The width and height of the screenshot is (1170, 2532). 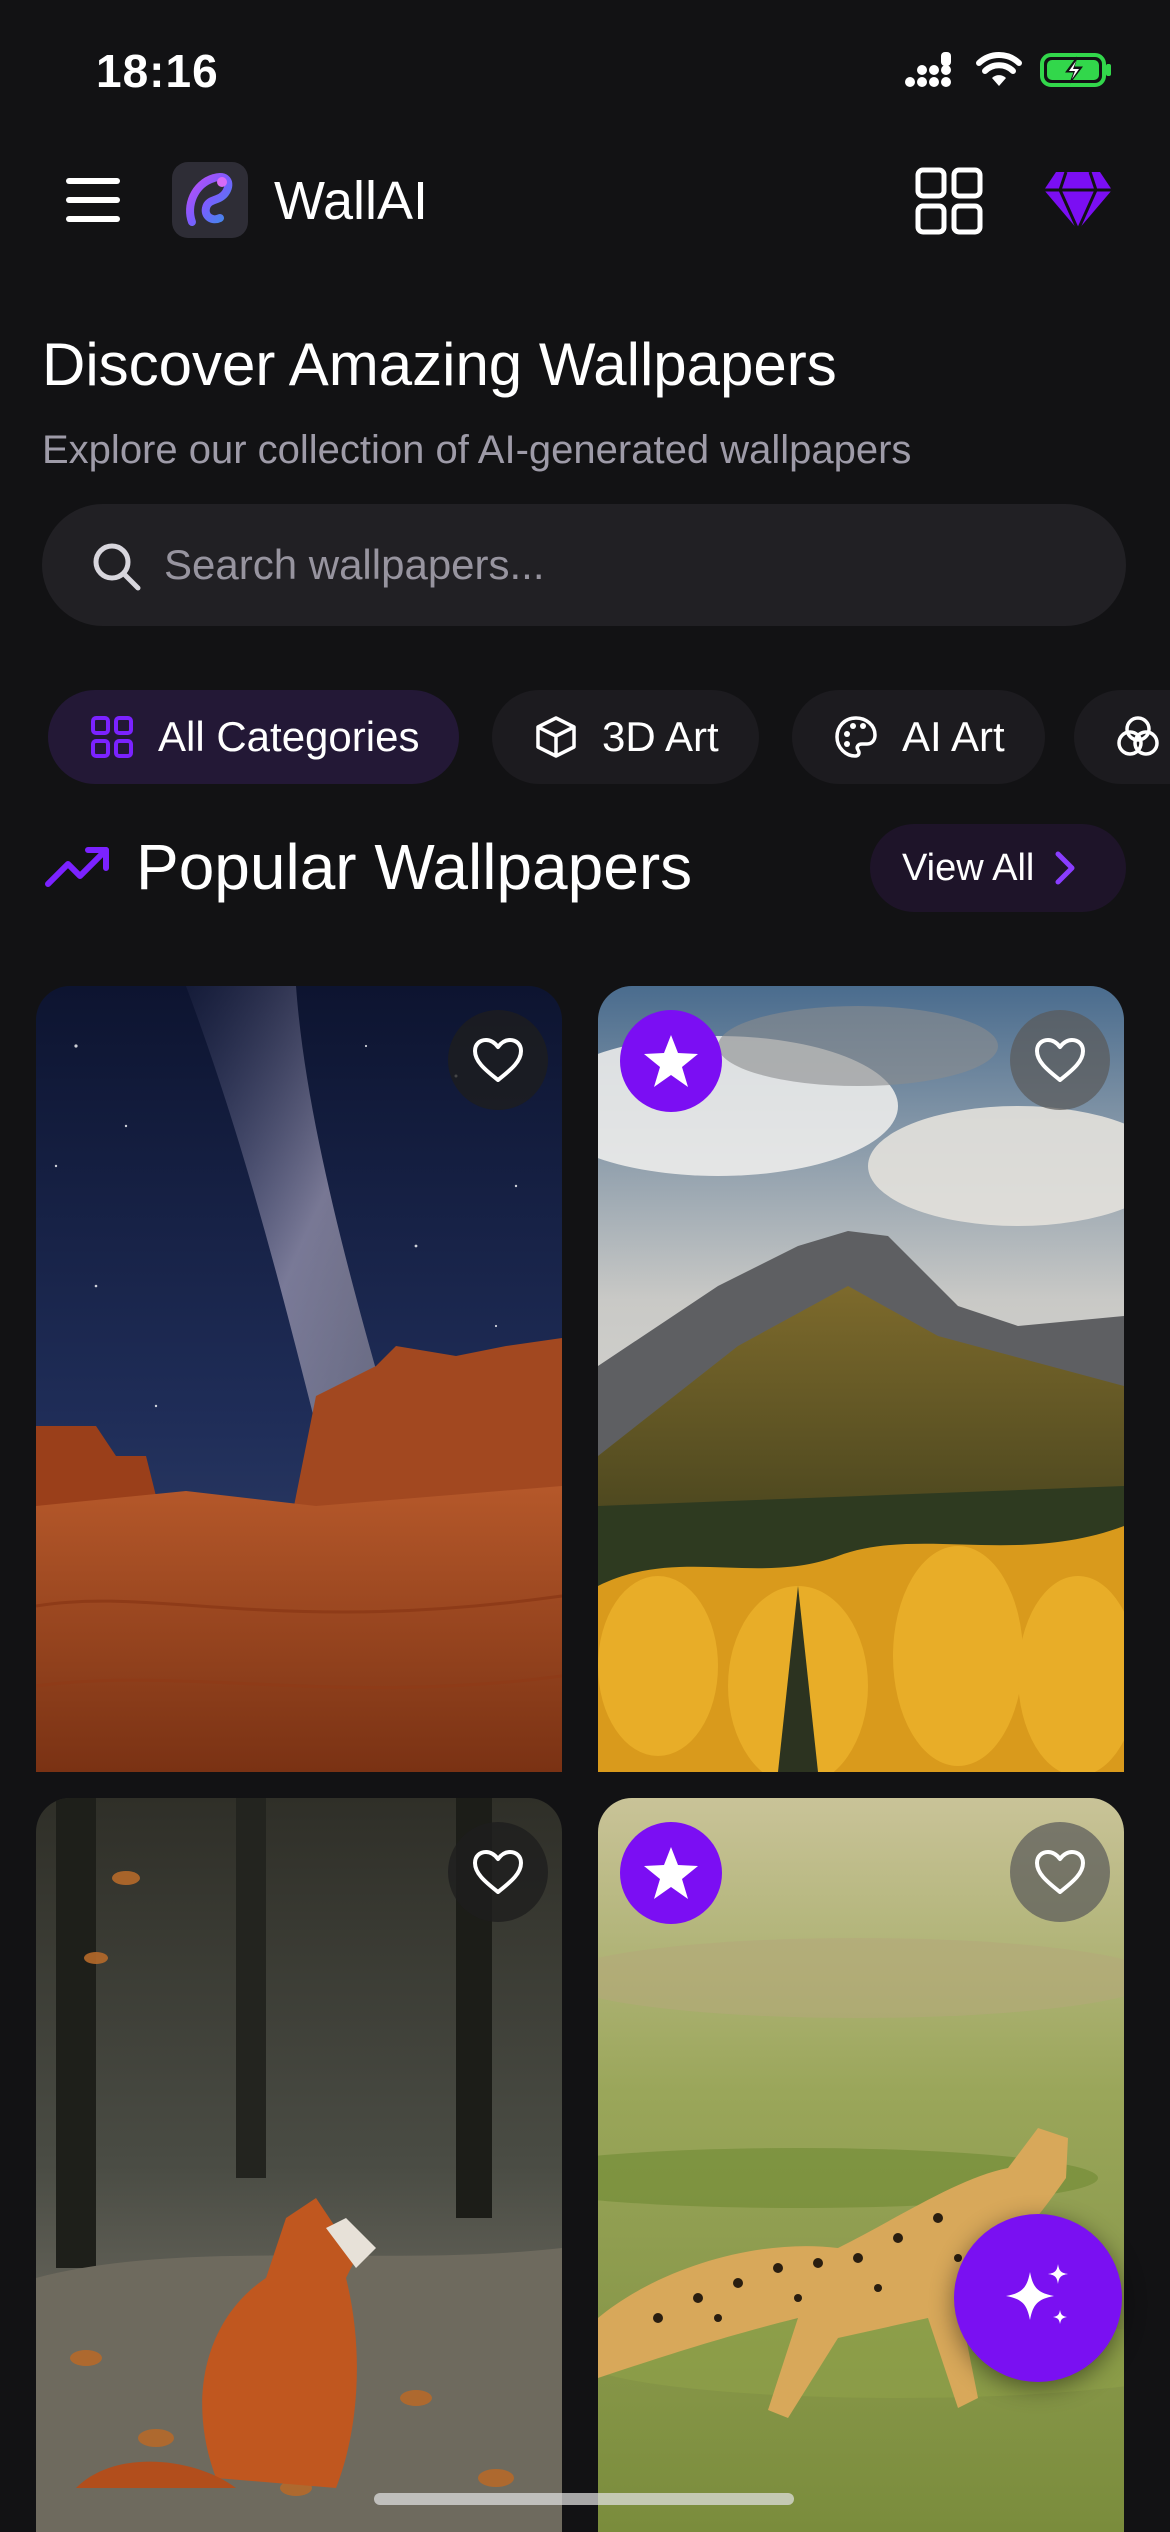 What do you see at coordinates (93, 200) in the screenshot?
I see `menu-button` at bounding box center [93, 200].